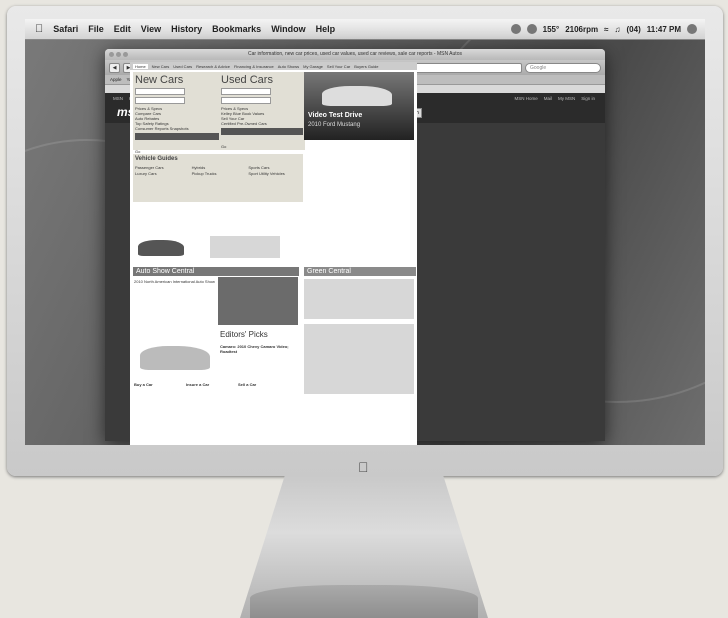 This screenshot has height=618, width=728. Describe the element at coordinates (359, 359) in the screenshot. I see `sidebar-listings` at that location.